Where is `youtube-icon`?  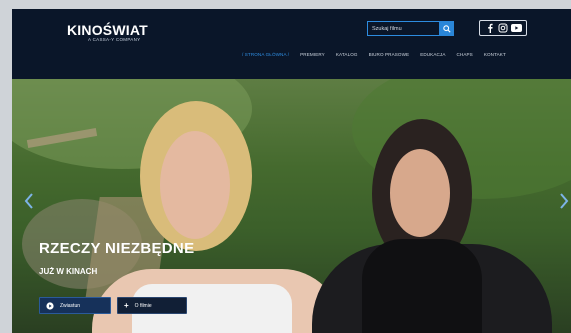
youtube-icon is located at coordinates (516, 28).